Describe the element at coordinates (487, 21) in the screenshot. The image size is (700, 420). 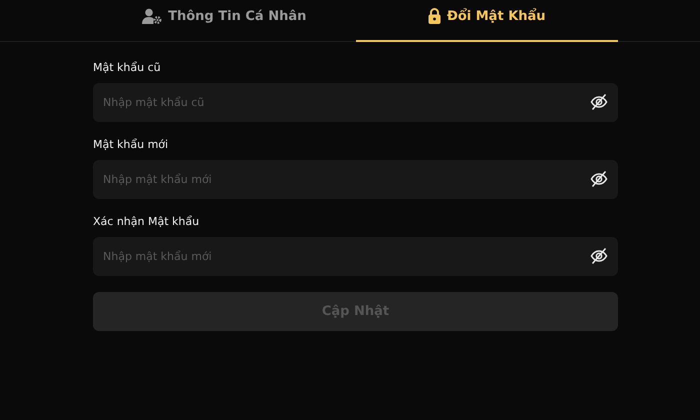
I see `tab: Đổi Mật Khẩu` at that location.